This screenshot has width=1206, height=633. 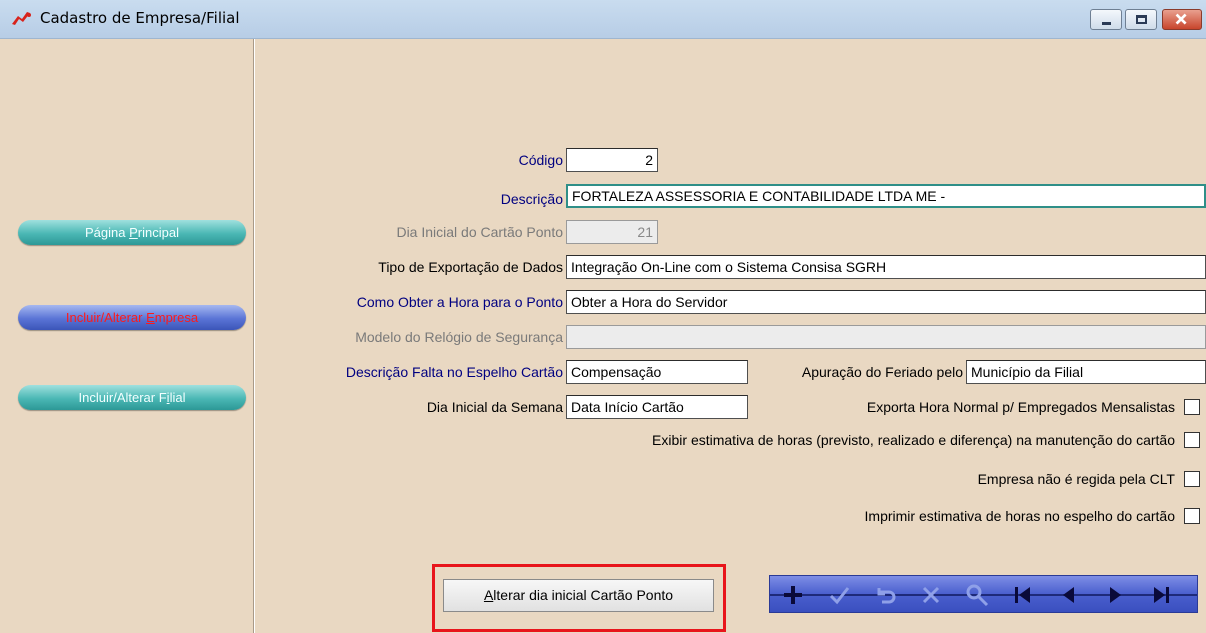 What do you see at coordinates (1192, 479) in the screenshot?
I see `empresa-clt-checkbox` at bounding box center [1192, 479].